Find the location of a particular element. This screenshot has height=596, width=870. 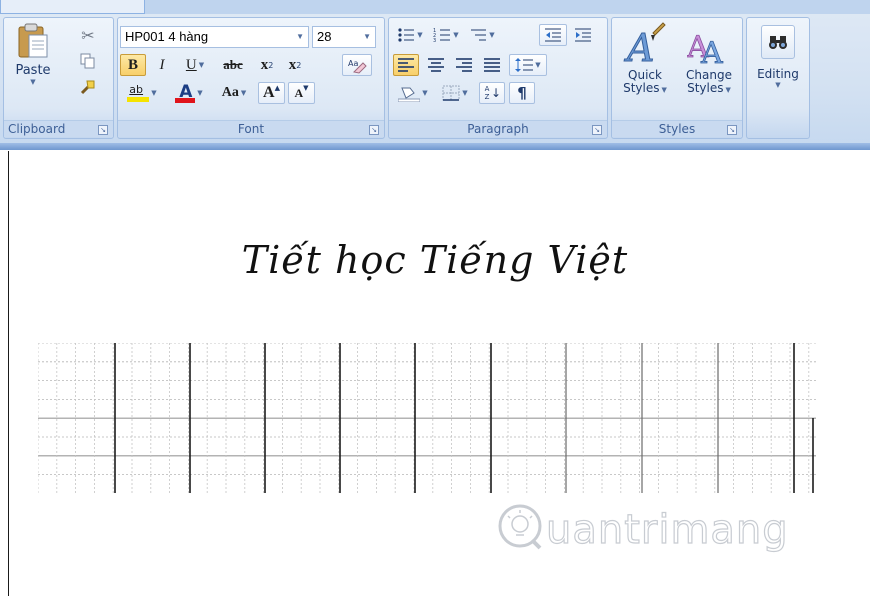

bold-button: B is located at coordinates (133, 65).